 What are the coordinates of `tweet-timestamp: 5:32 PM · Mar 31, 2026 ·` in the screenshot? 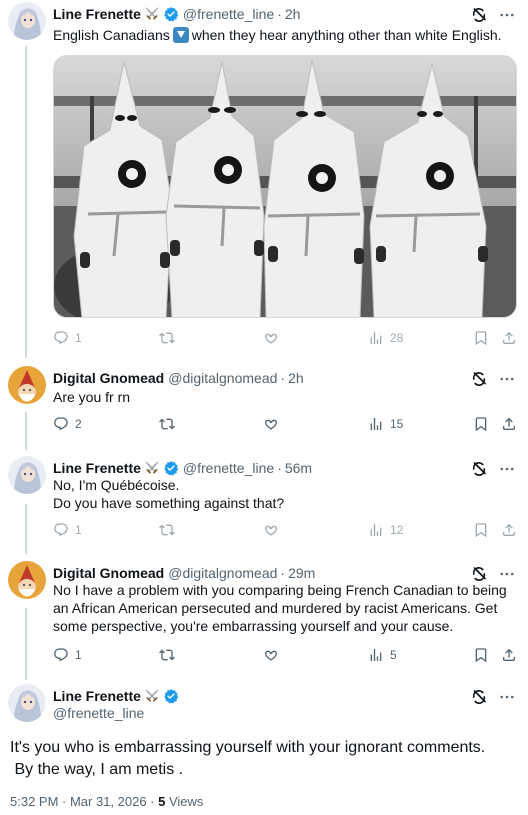 It's located at (84, 801).